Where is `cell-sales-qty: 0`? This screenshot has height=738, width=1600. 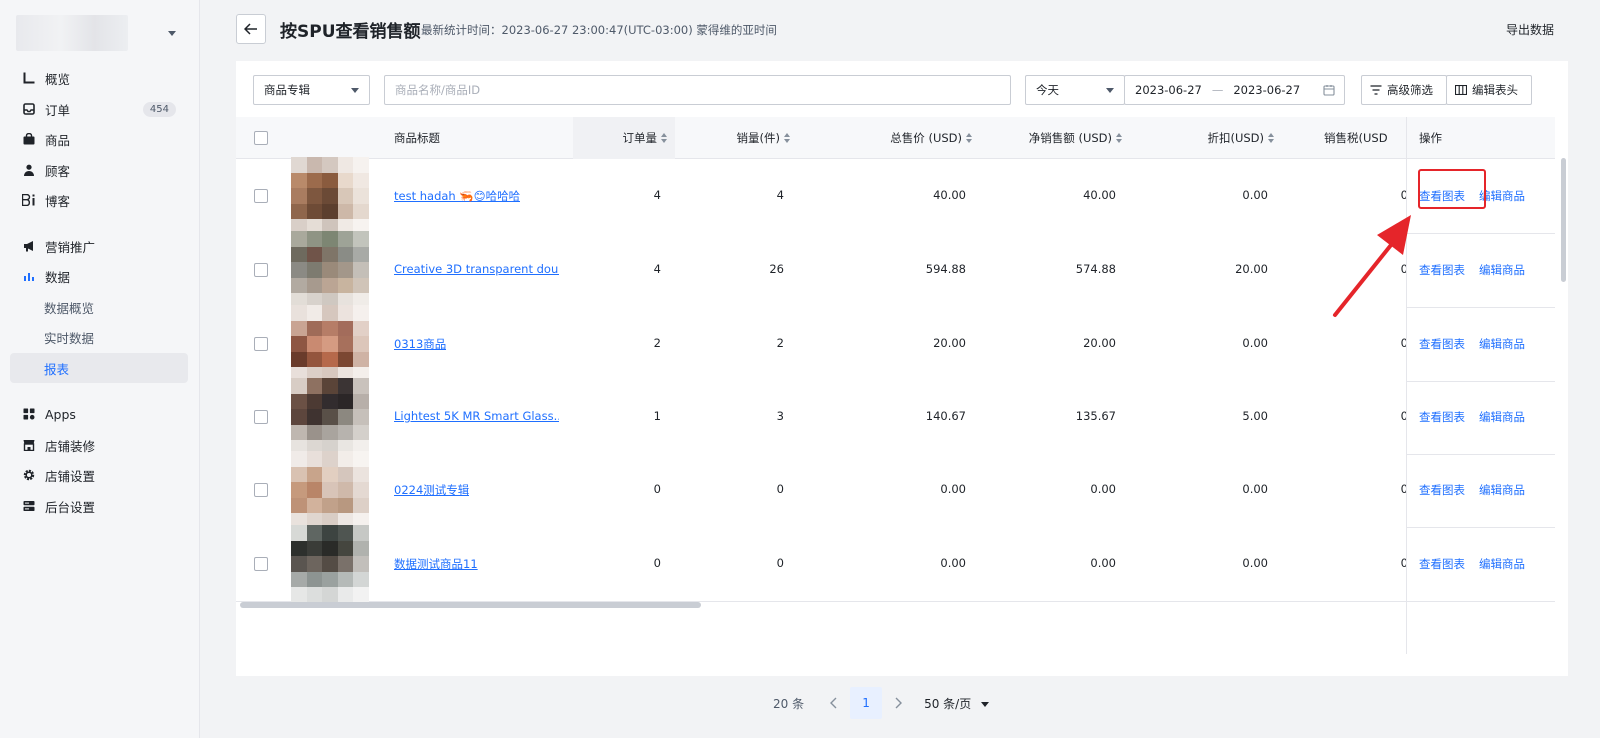
cell-sales-qty: 0 is located at coordinates (780, 489).